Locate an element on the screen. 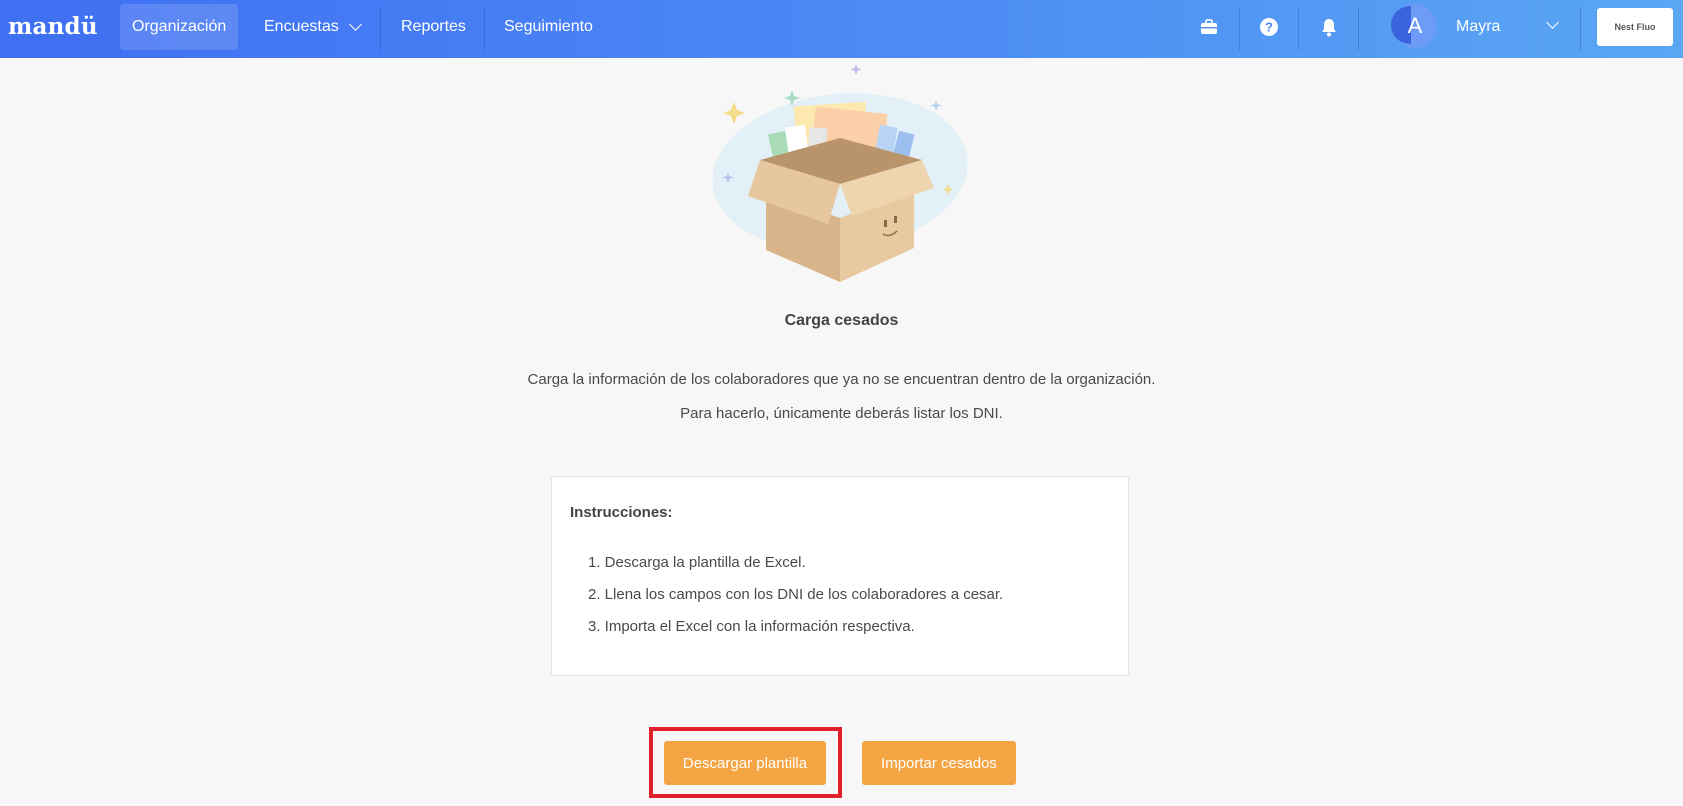  nav-seguimiento: Seguimiento is located at coordinates (548, 27).